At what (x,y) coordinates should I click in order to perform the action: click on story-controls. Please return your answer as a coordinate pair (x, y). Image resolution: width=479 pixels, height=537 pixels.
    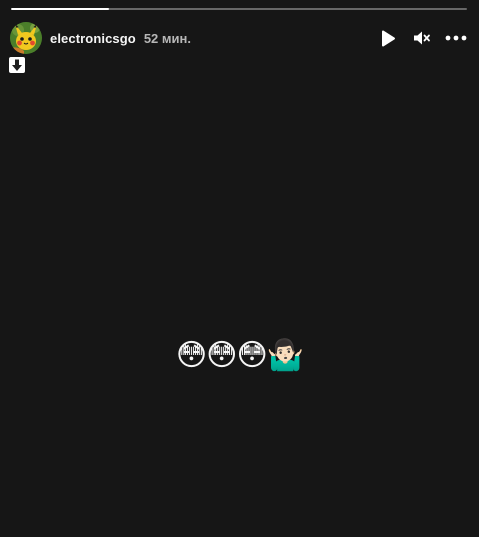
    Looking at the image, I should click on (422, 38).